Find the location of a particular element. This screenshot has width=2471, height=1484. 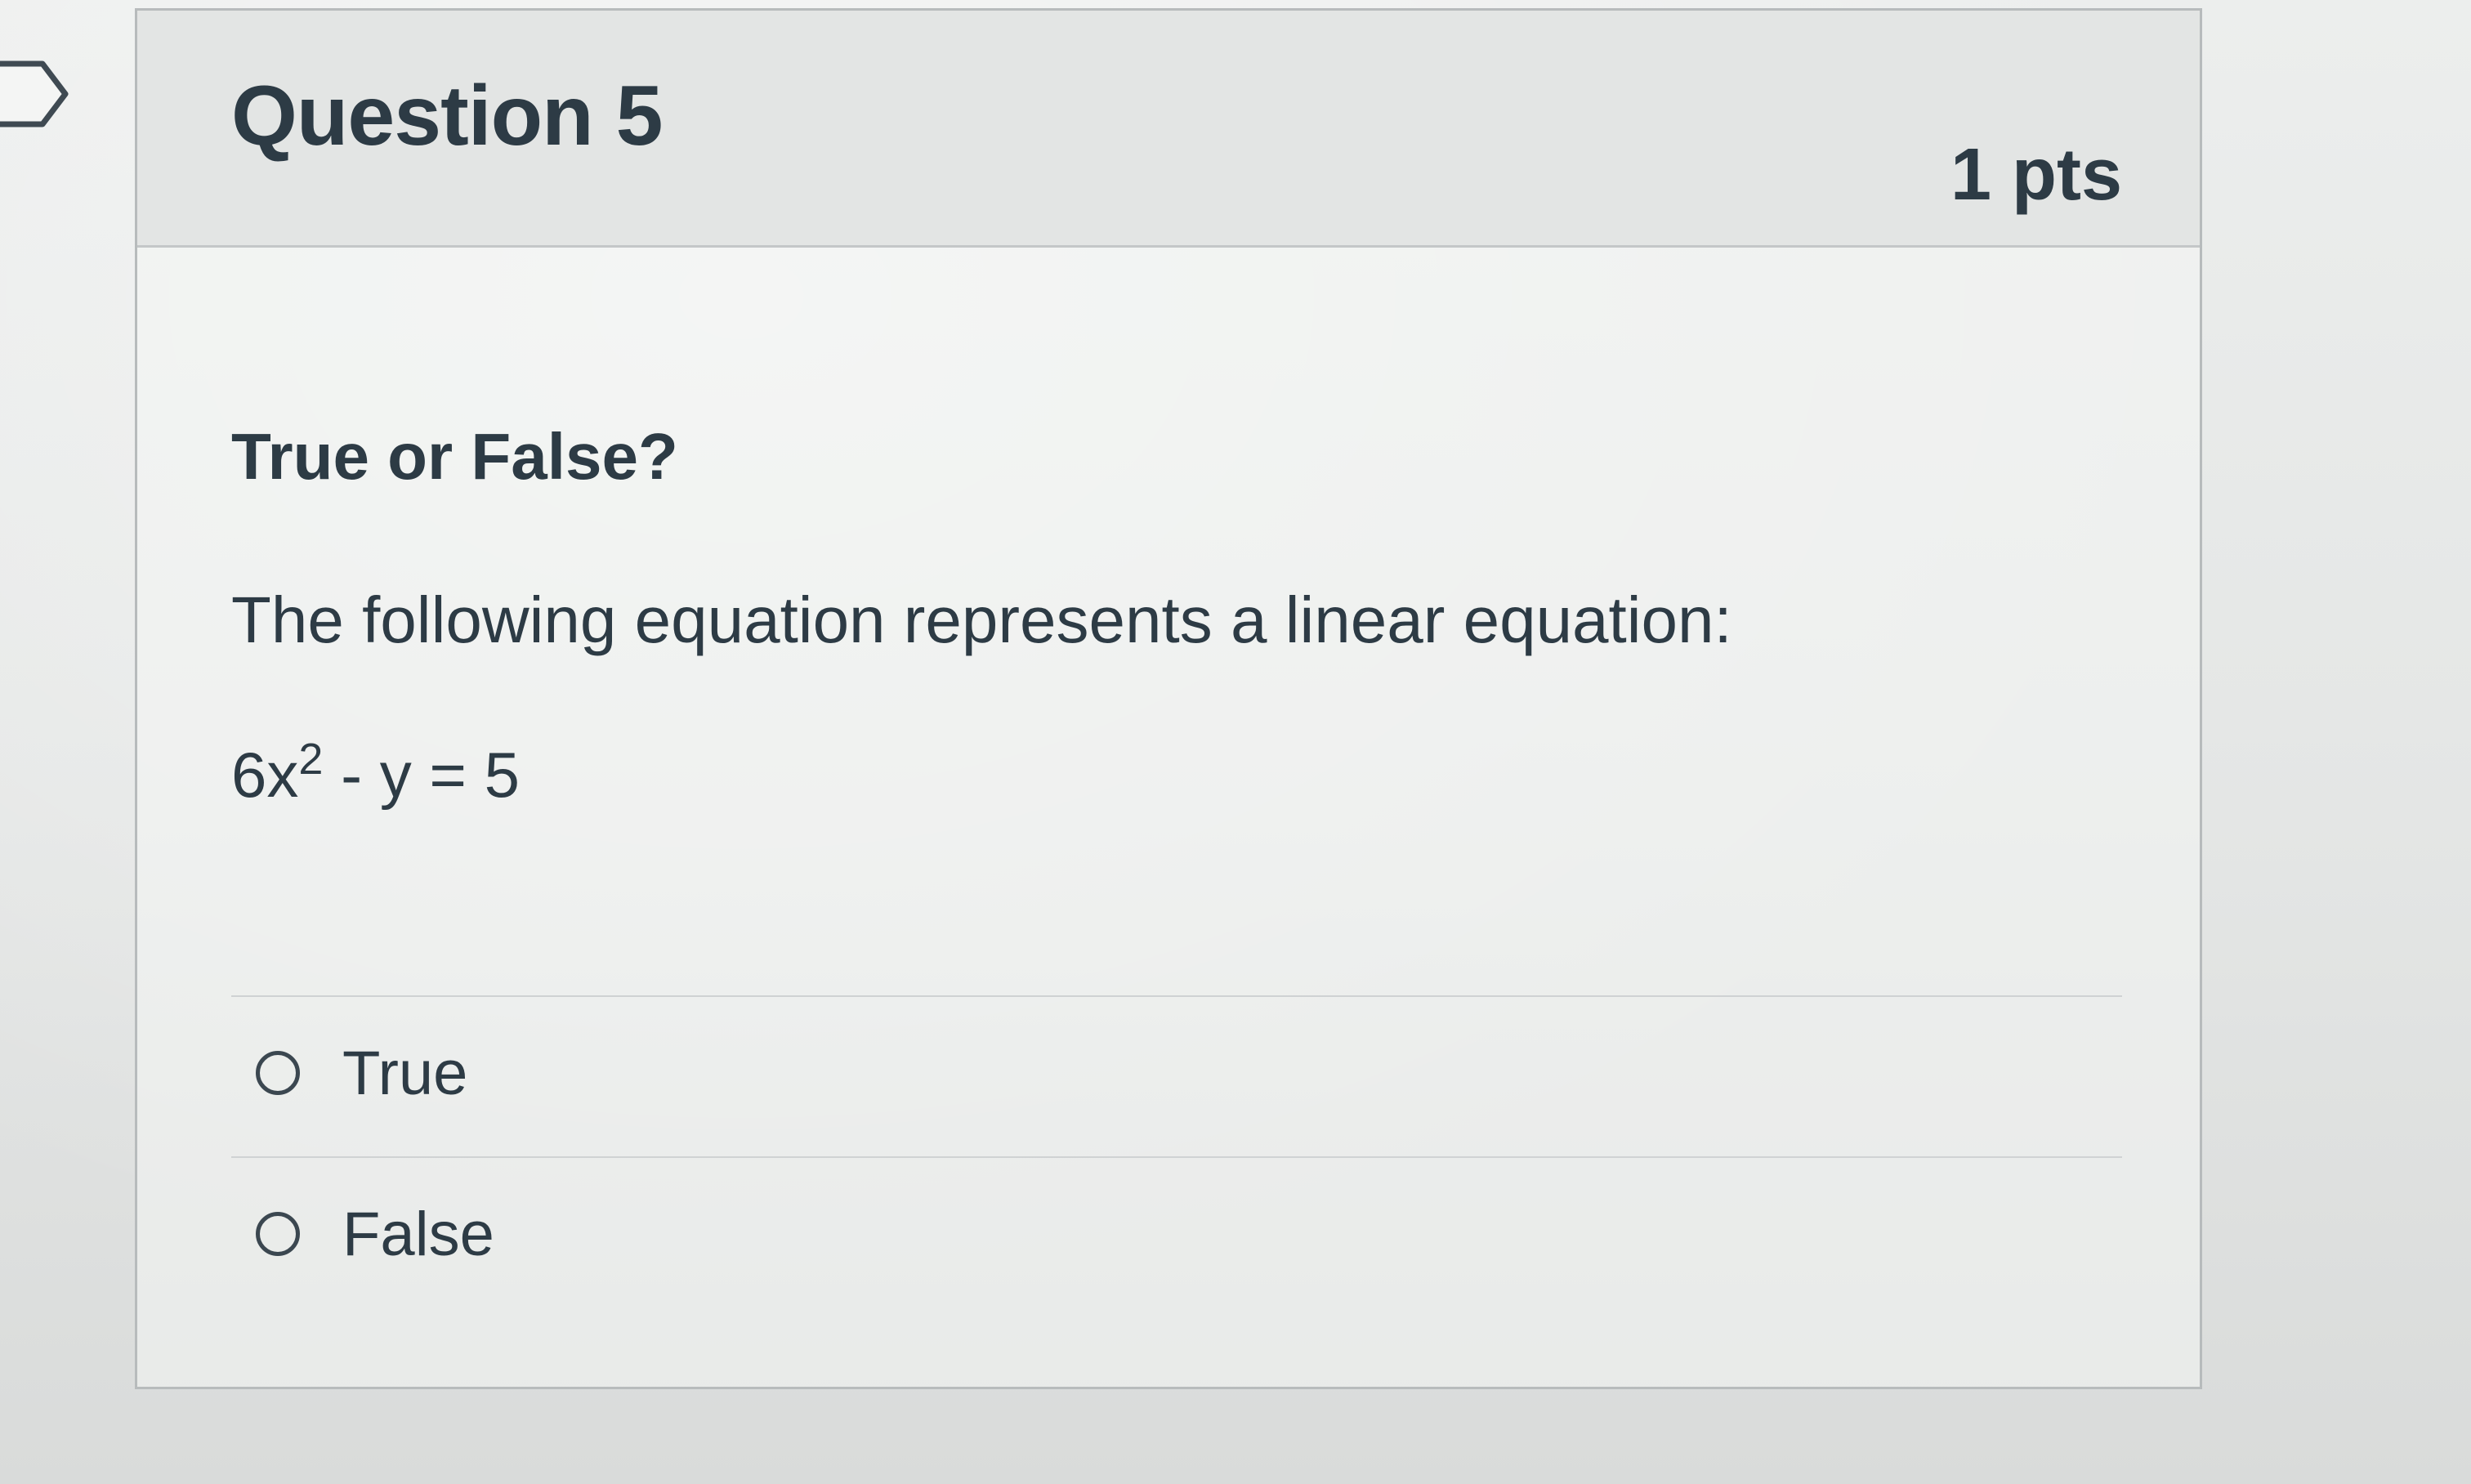

answer-option-false: False is located at coordinates (375, 1234).